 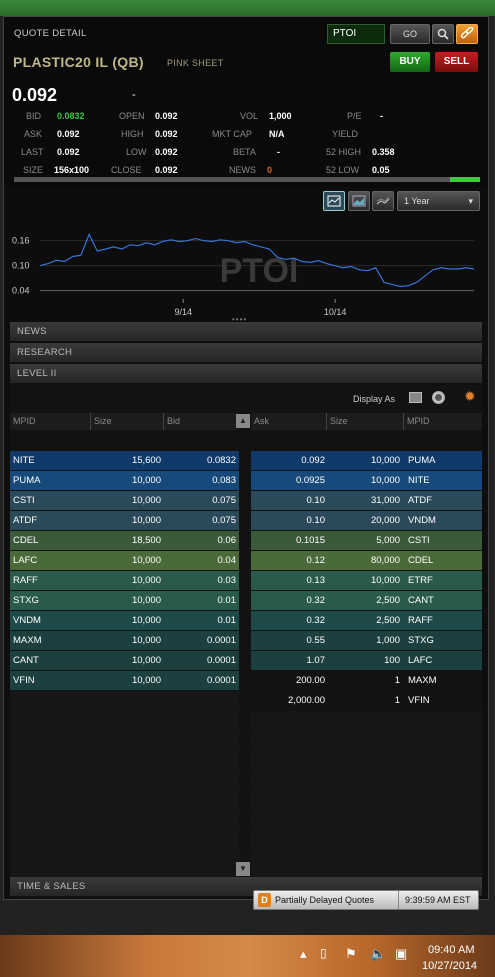 What do you see at coordinates (227, 540) in the screenshot?
I see `bid-price: 0.06` at bounding box center [227, 540].